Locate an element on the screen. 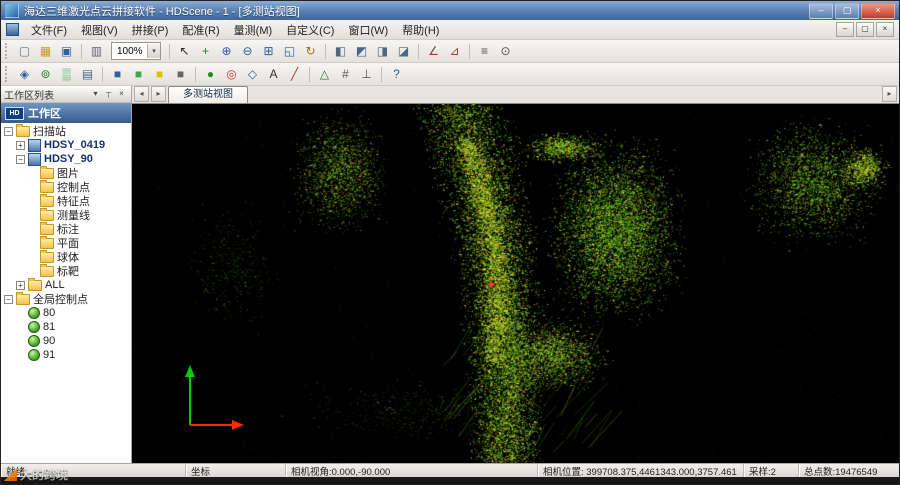 The image size is (900, 485). zoom-combo: 100% ▾ is located at coordinates (136, 51).